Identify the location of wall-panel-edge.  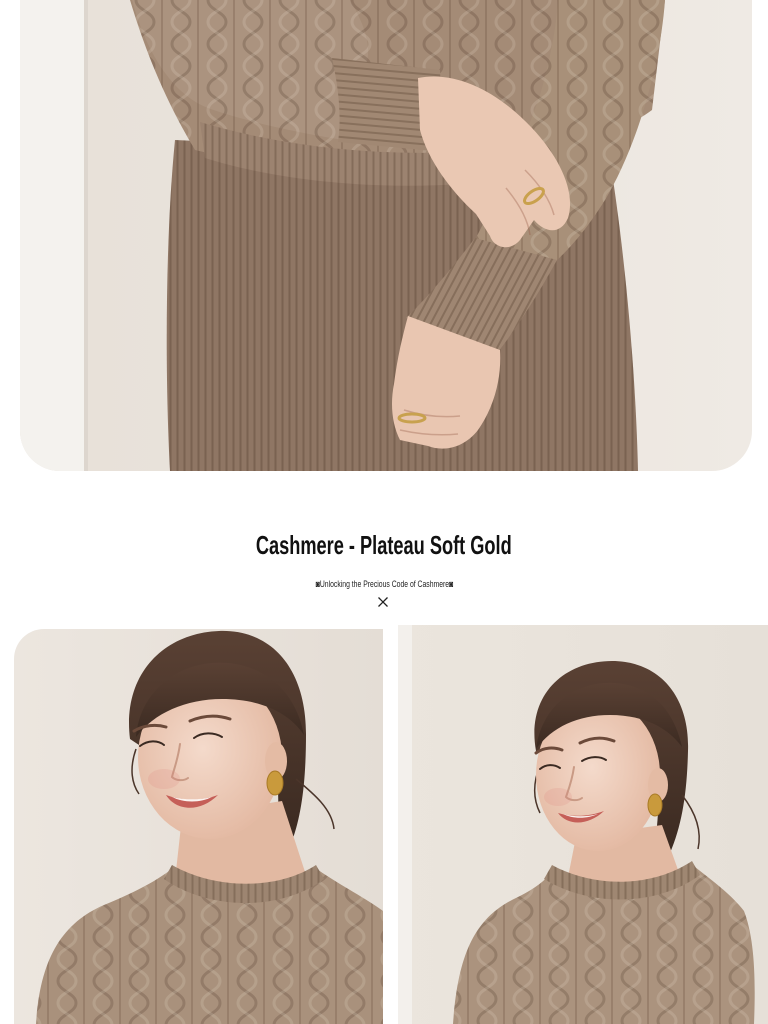
(86, 235).